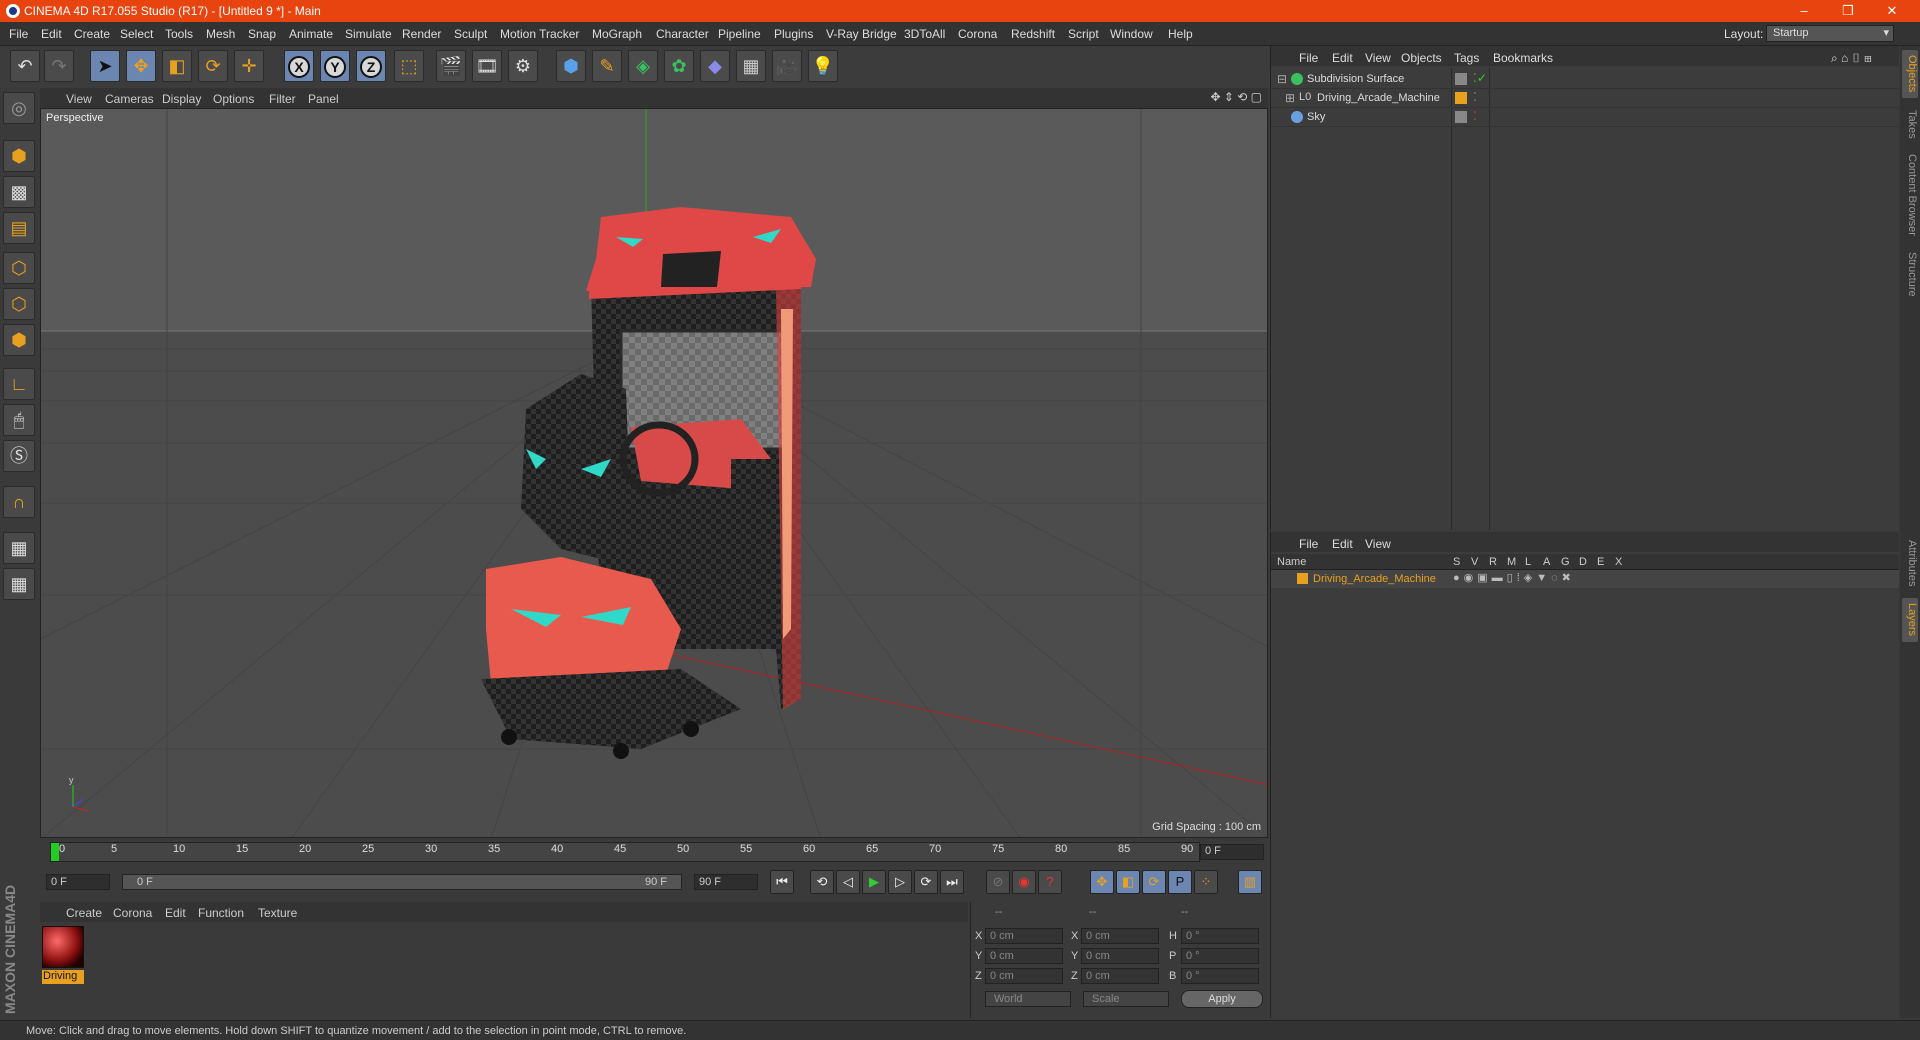 Image resolution: width=1920 pixels, height=1040 pixels. I want to click on rotate-icon: ⟳, so click(213, 66).